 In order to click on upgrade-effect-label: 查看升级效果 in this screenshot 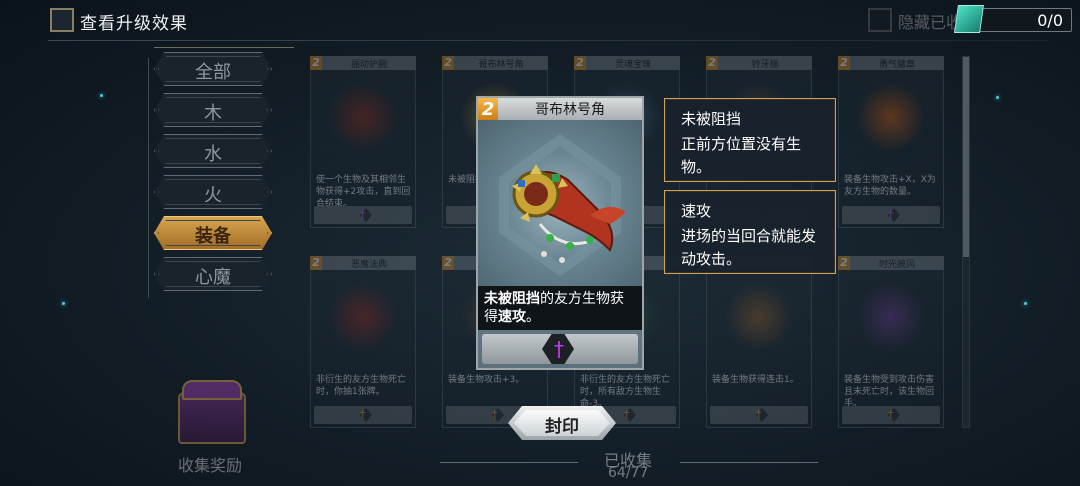, I will do `click(134, 21)`.